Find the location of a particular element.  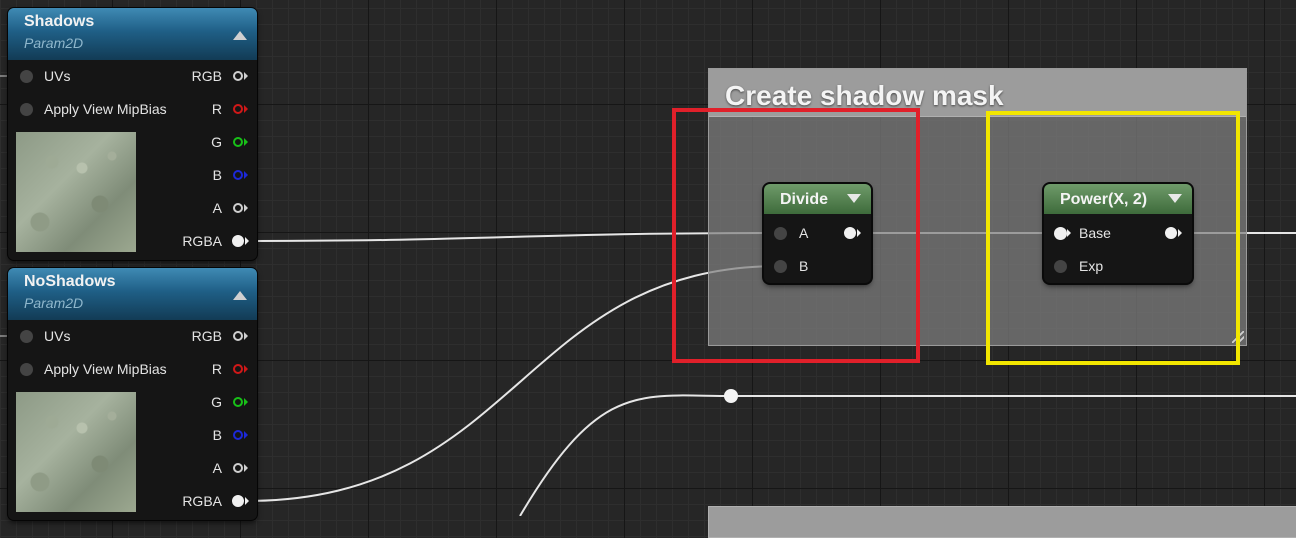

node-title: NoShadows is located at coordinates (70, 281).